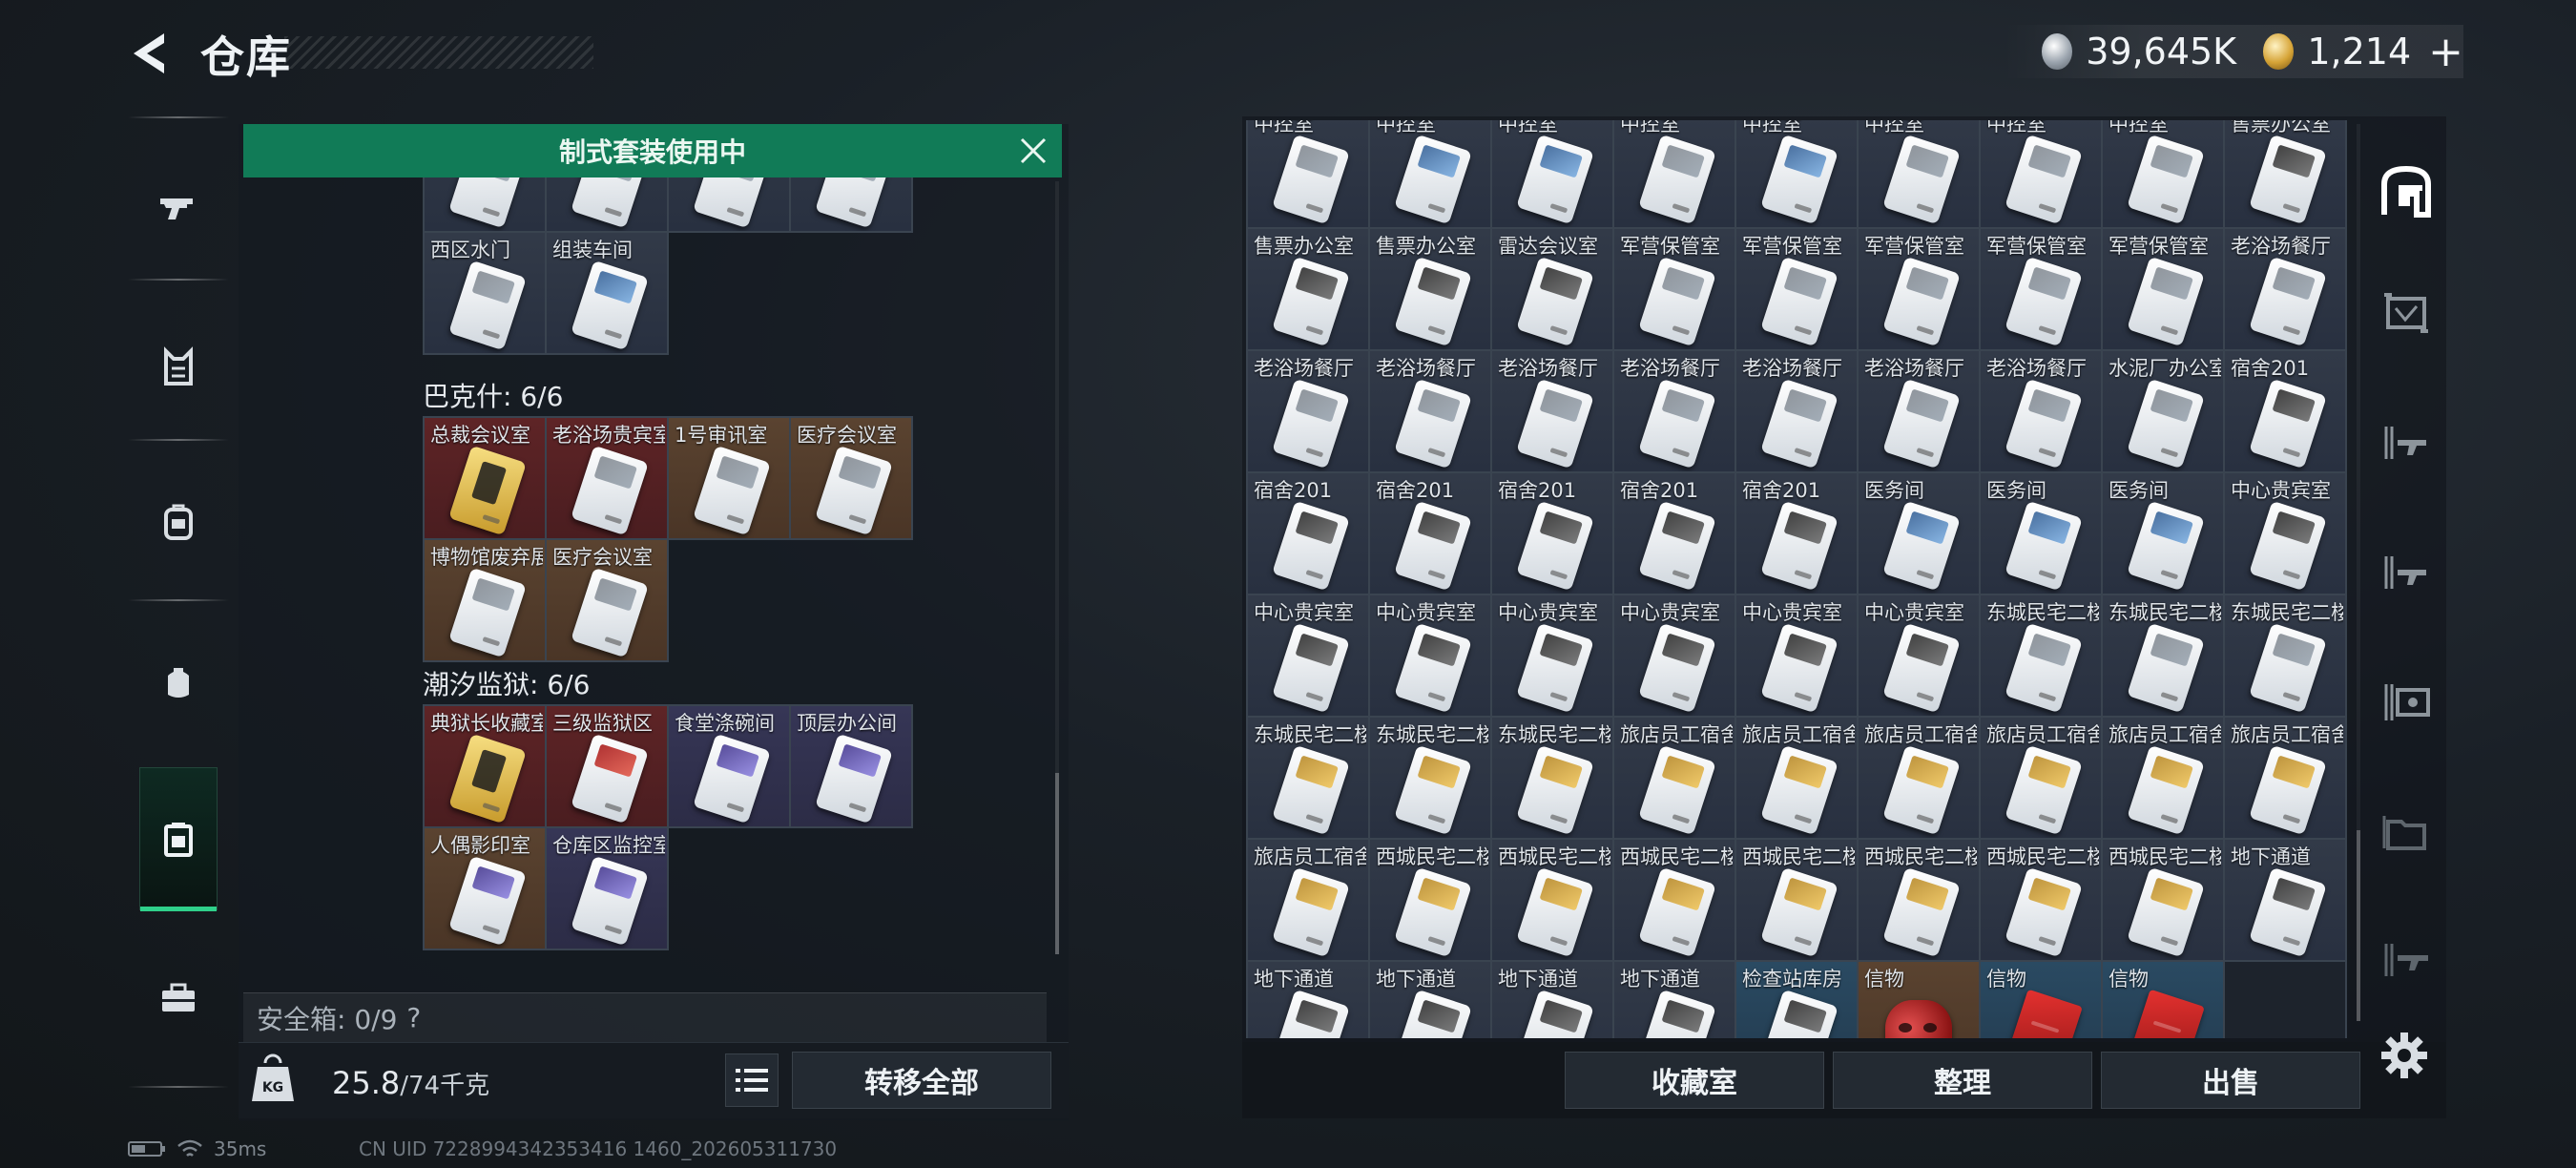  What do you see at coordinates (852, 767) in the screenshot?
I see `keycard-slot: 顶层办公间` at bounding box center [852, 767].